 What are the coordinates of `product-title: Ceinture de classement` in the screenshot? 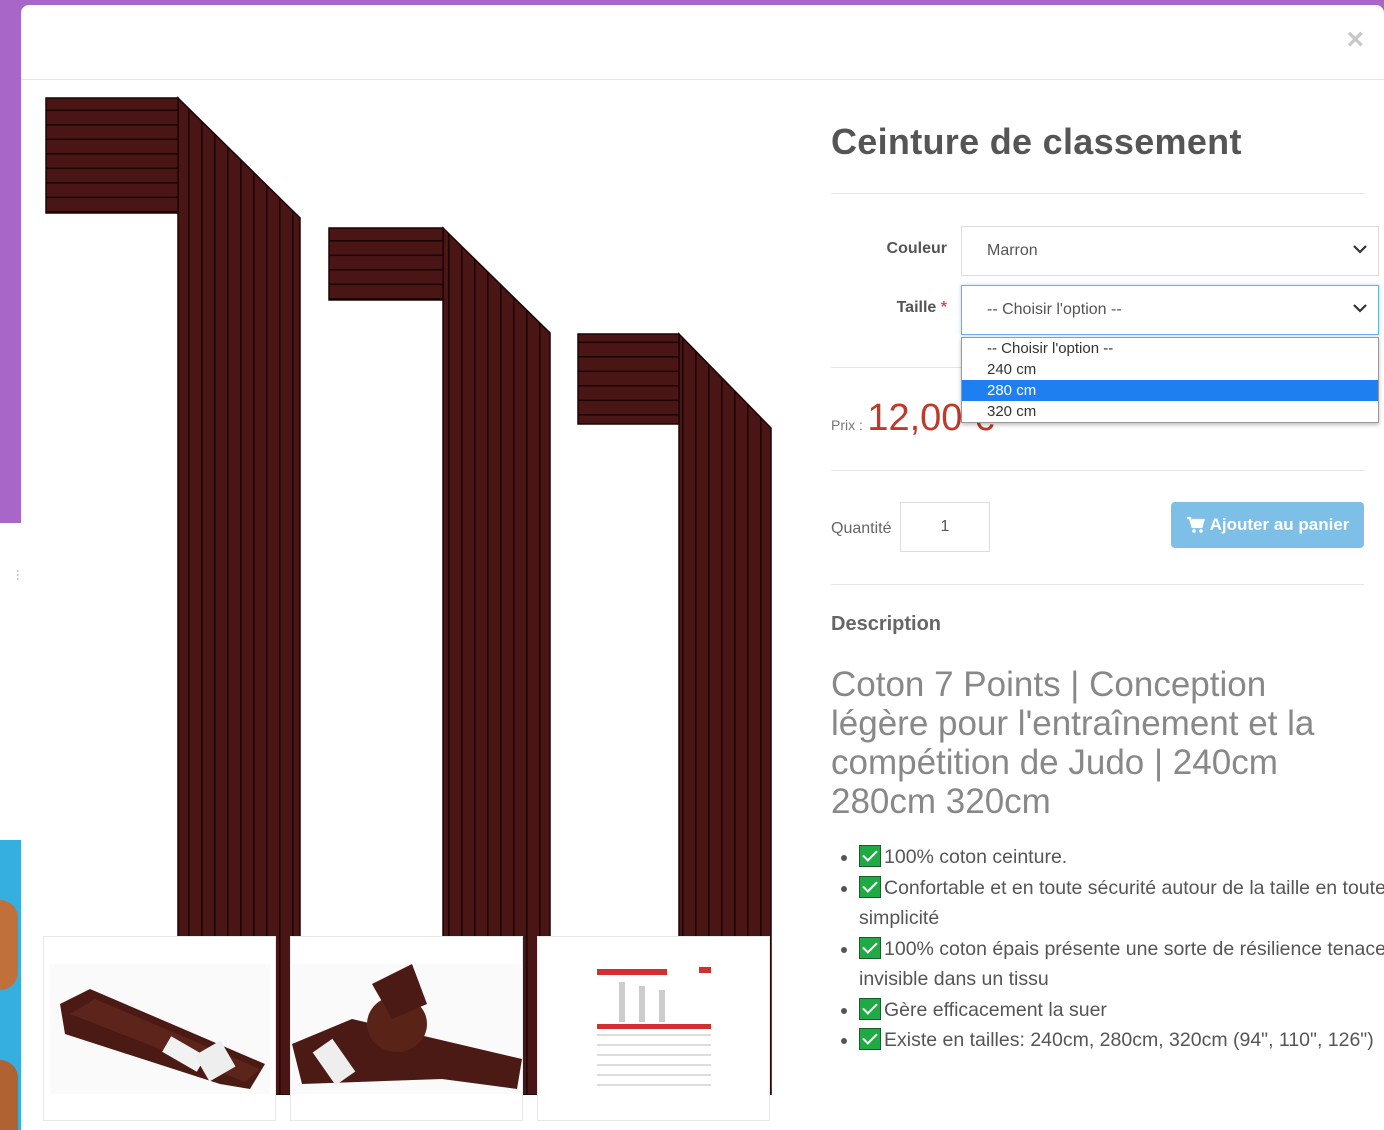 It's located at (1036, 141).